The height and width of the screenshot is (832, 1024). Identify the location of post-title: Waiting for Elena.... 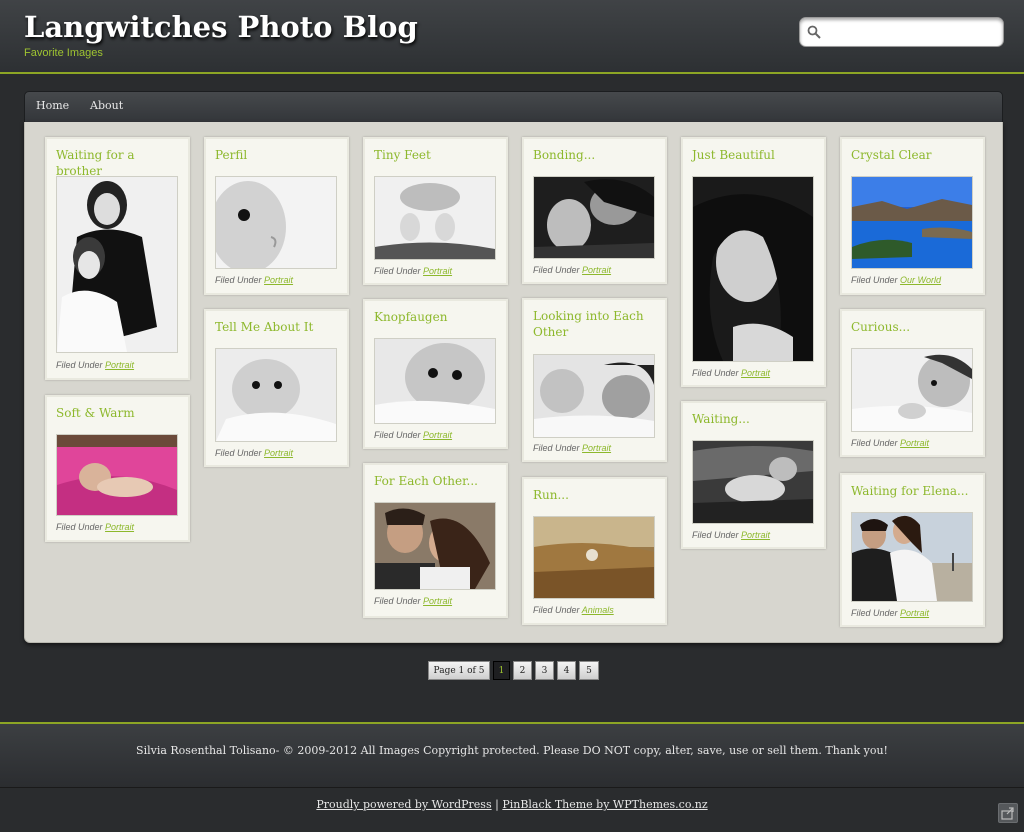
(913, 491).